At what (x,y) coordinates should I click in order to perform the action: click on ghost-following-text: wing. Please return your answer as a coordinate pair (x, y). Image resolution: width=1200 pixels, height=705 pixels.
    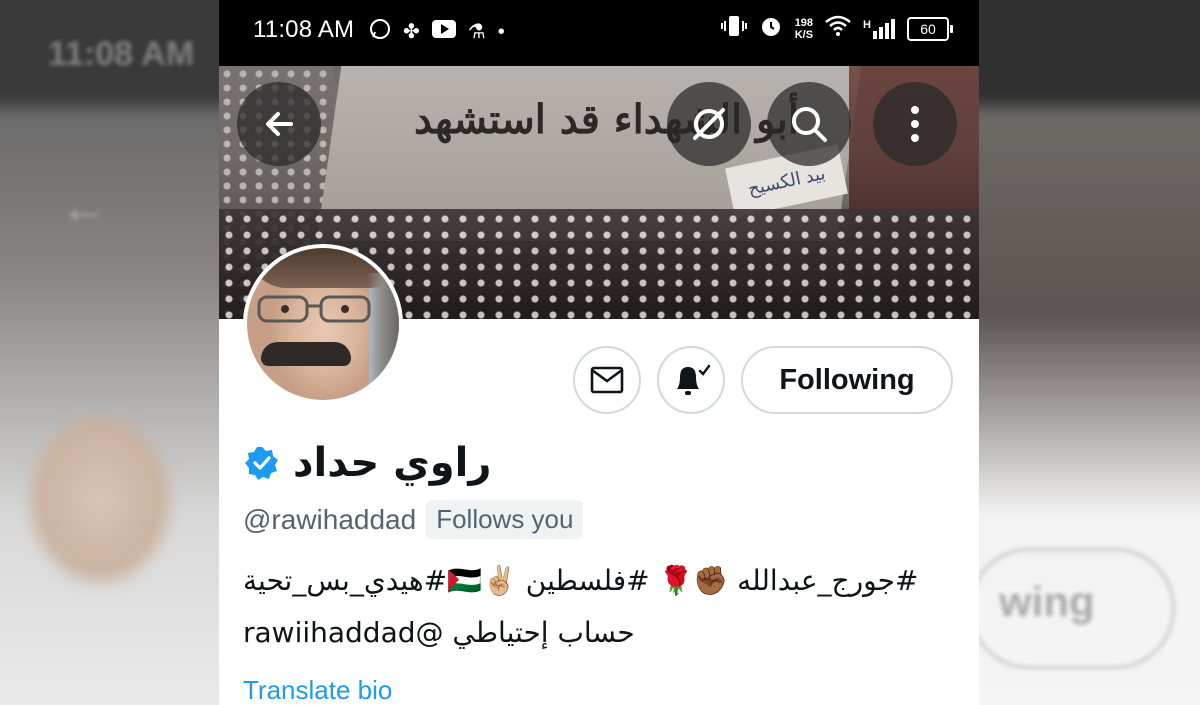
    Looking at the image, I should click on (1047, 601).